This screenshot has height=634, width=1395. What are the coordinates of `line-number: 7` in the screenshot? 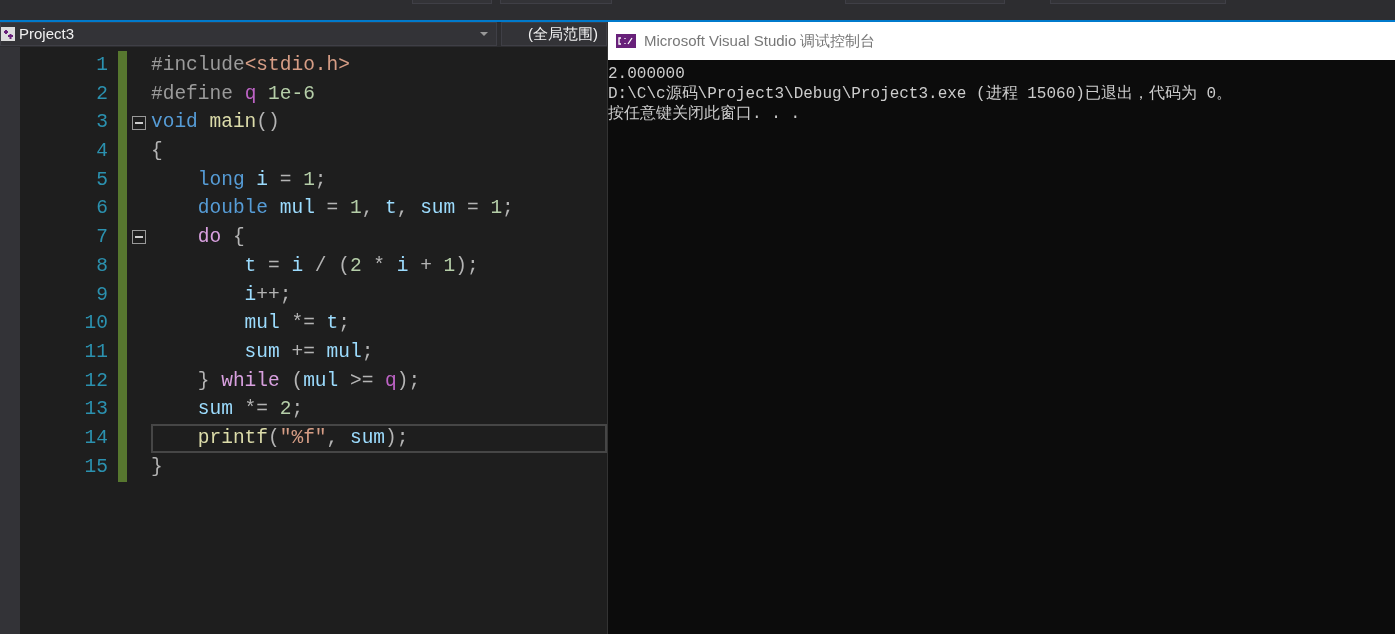 It's located at (102, 238).